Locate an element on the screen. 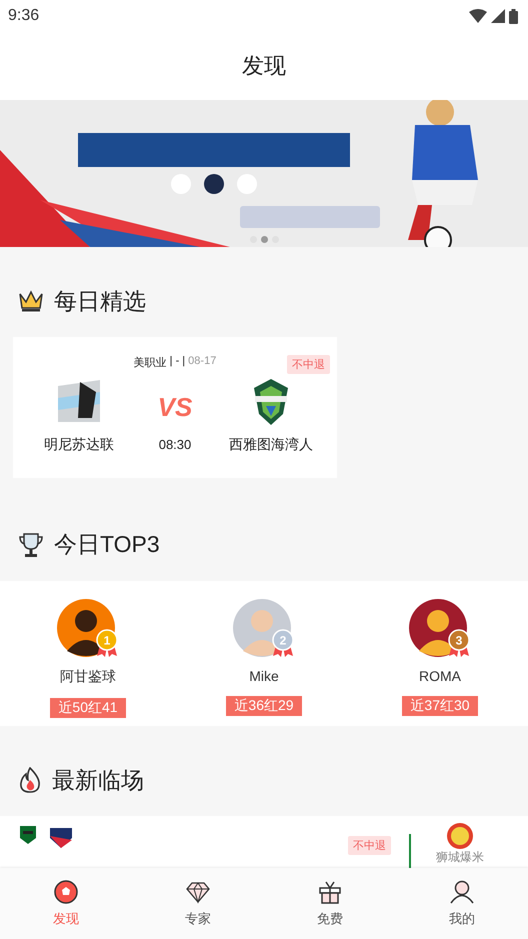 The height and width of the screenshot is (939, 528). person-icon is located at coordinates (462, 892).